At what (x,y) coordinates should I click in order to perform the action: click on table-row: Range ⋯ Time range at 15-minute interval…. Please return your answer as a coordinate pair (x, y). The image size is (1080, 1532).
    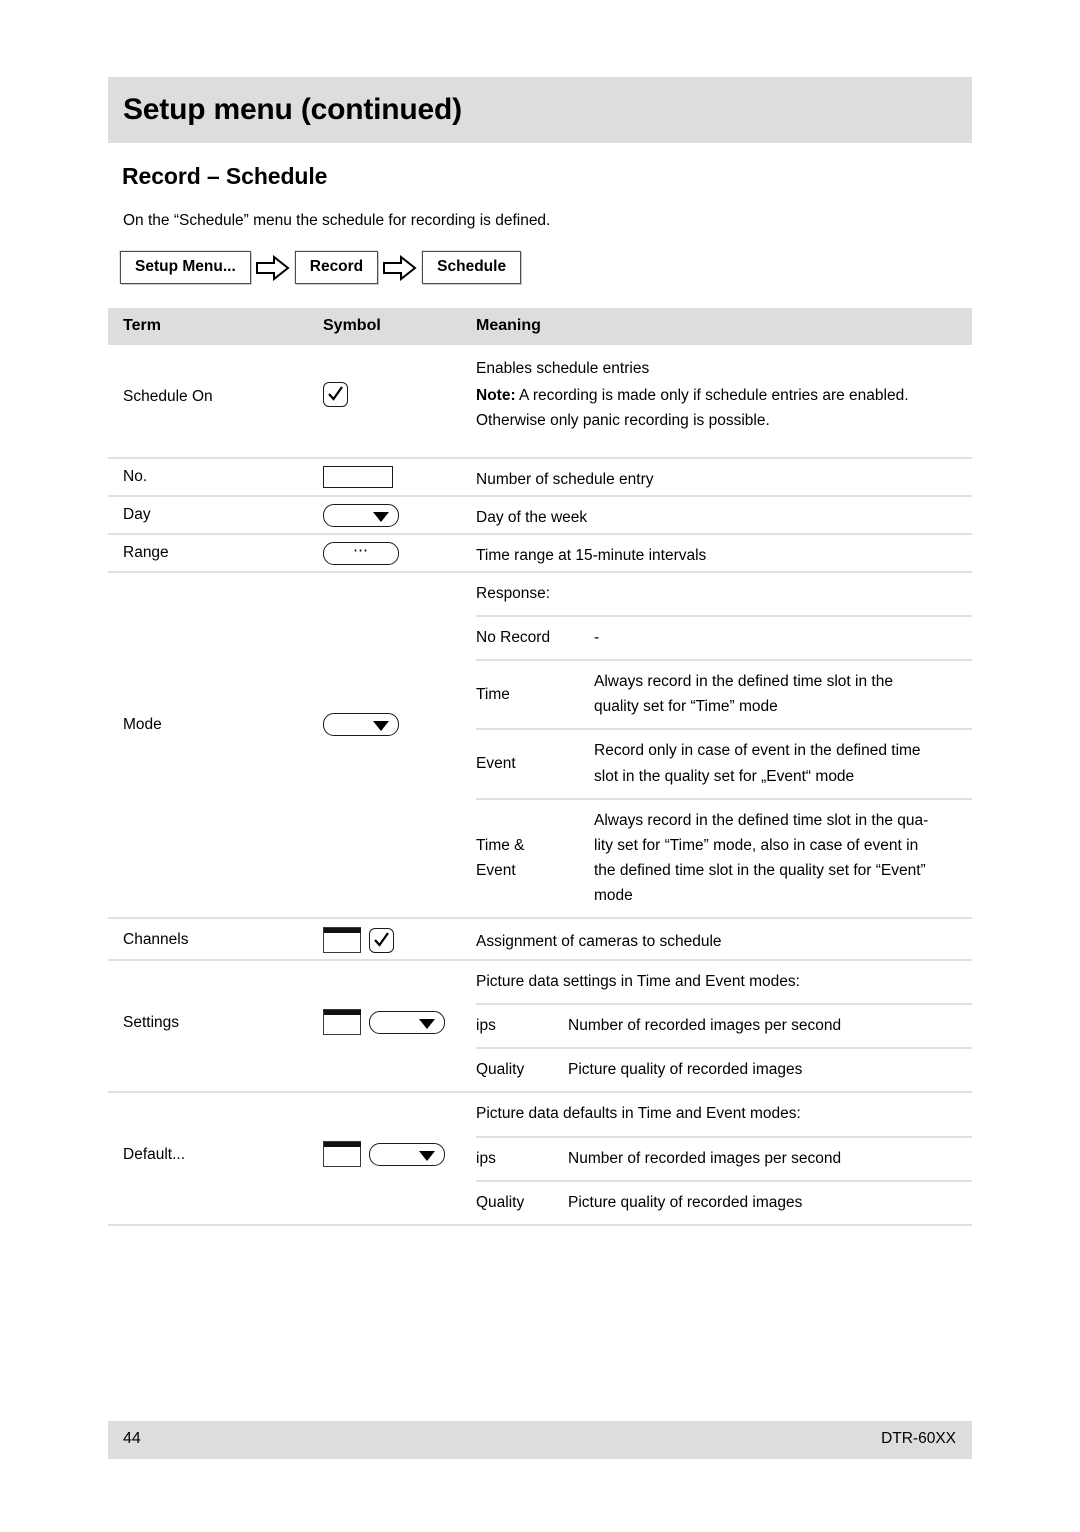
    Looking at the image, I should click on (540, 552).